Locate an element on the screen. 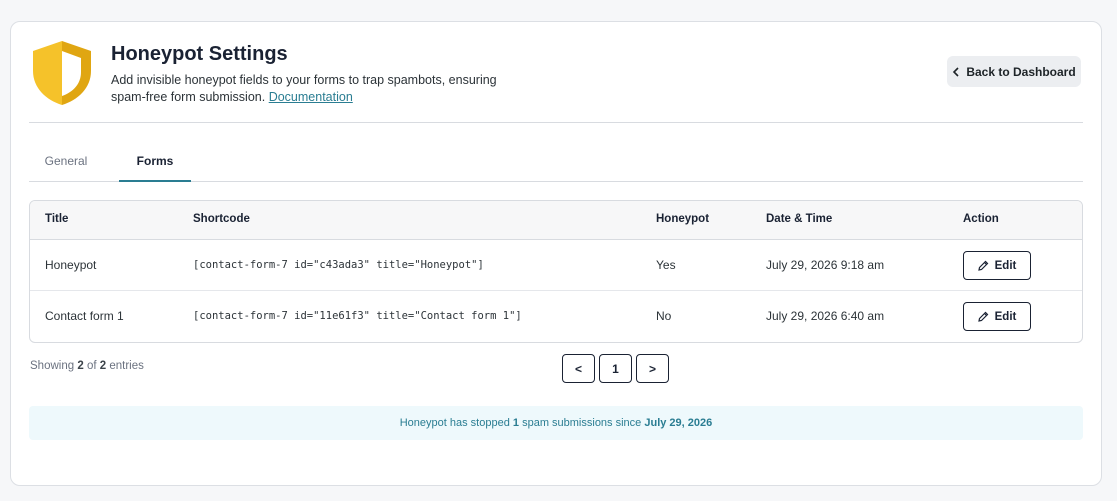  total-count: 2 is located at coordinates (103, 366).